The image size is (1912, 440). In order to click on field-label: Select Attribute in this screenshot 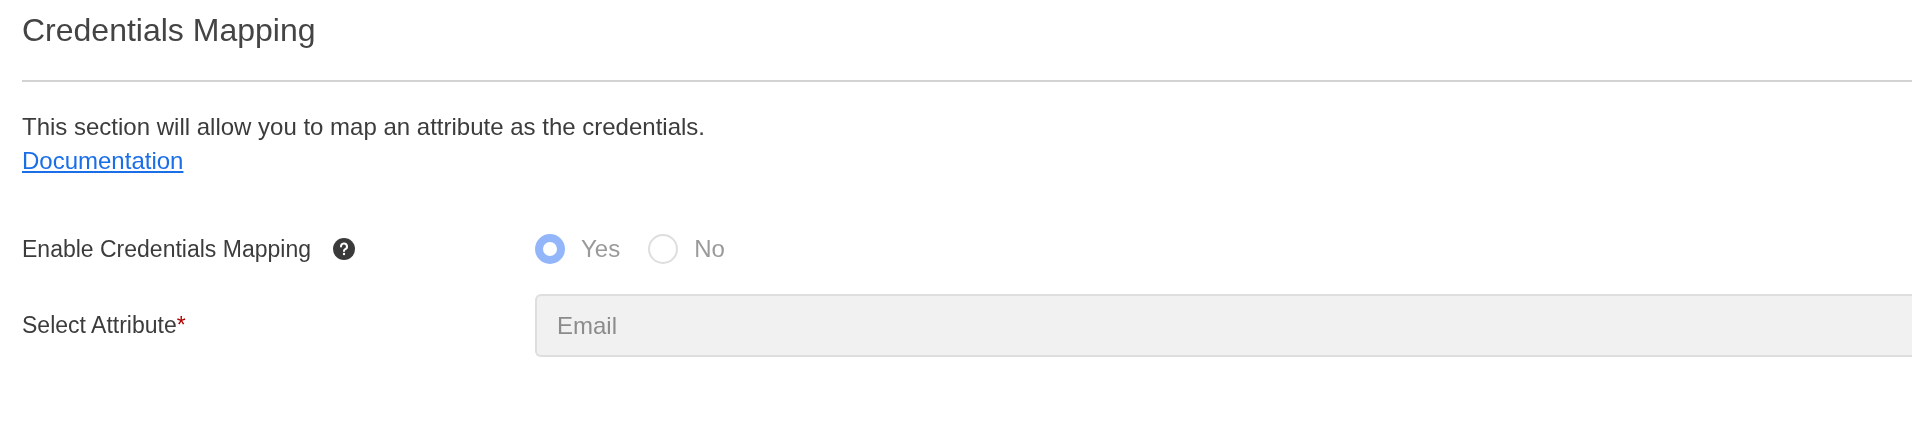, I will do `click(99, 325)`.